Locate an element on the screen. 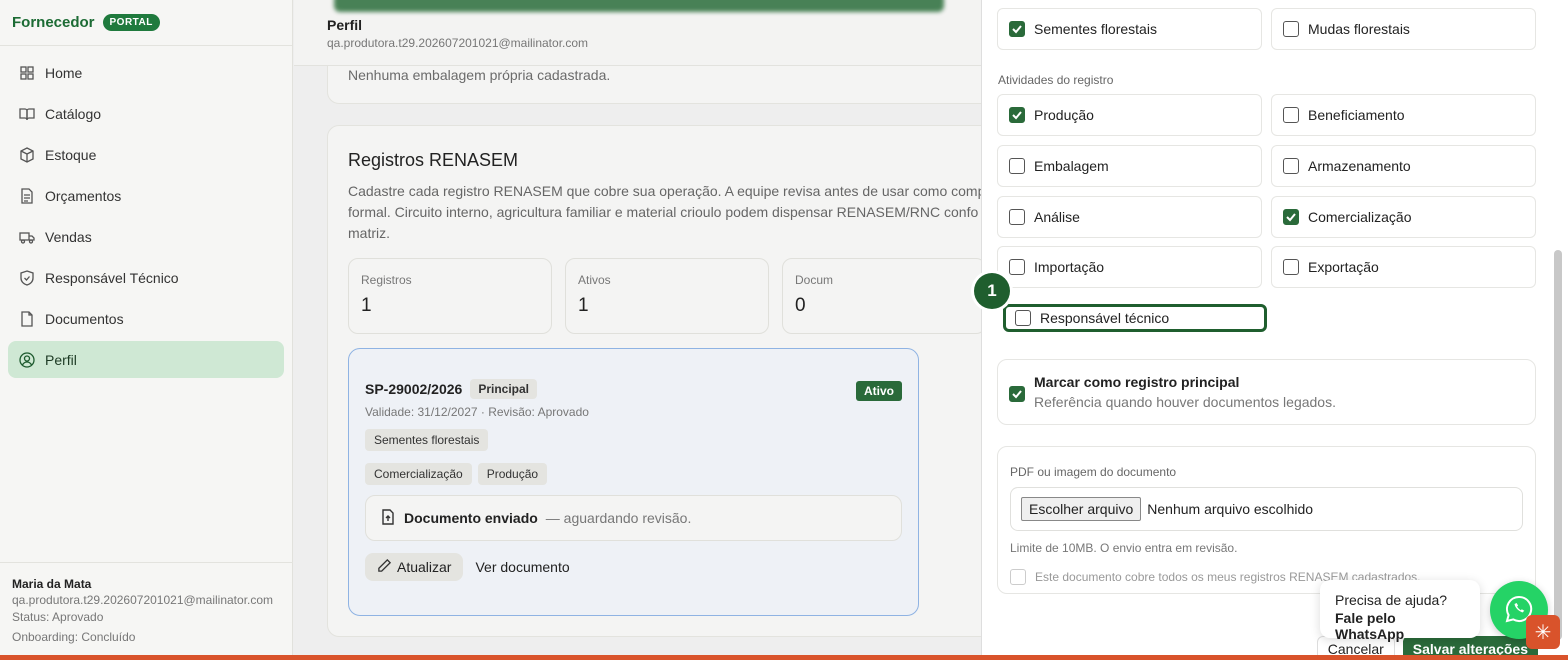  sidebar-item-label: Perfil is located at coordinates (61, 359).